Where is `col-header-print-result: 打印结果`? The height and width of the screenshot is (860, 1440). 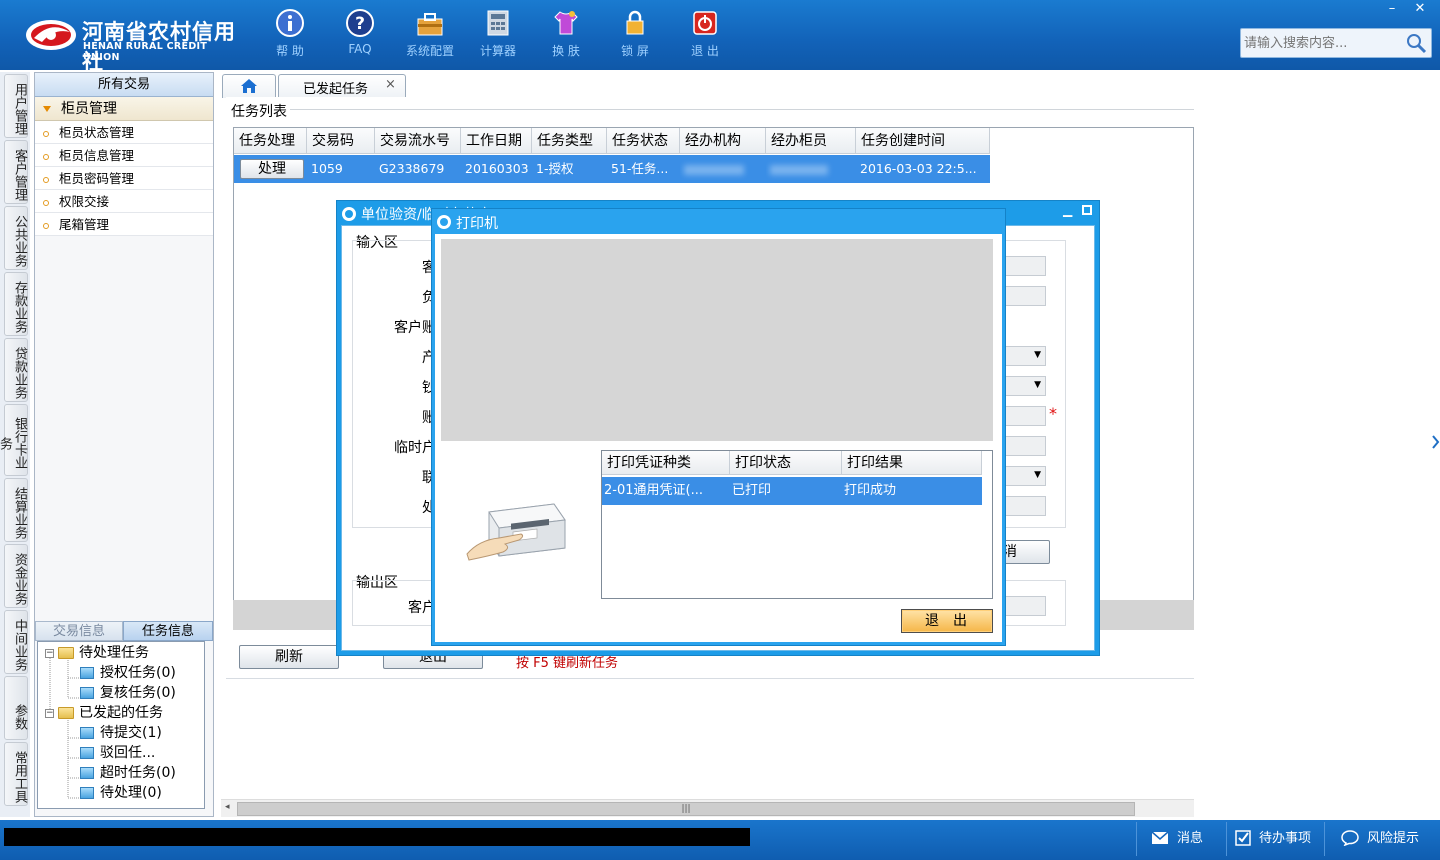 col-header-print-result: 打印结果 is located at coordinates (912, 463).